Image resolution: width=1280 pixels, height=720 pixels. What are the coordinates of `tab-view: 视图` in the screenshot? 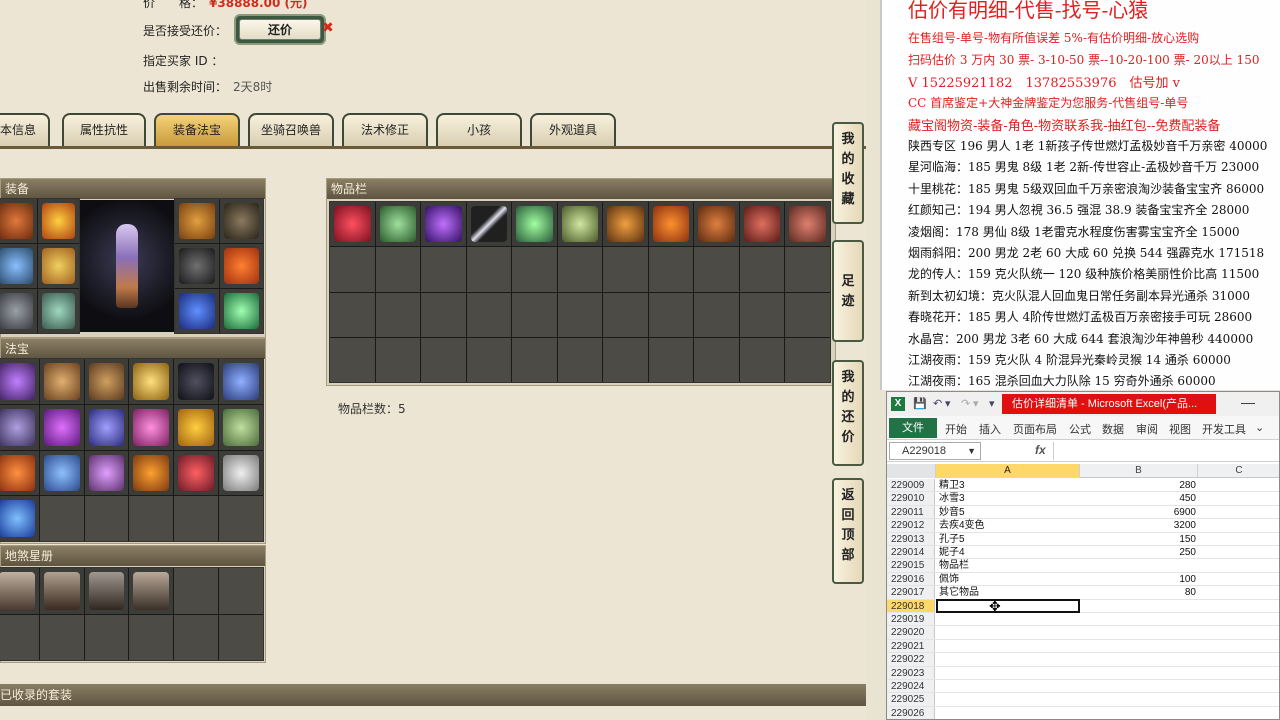 It's located at (1180, 429).